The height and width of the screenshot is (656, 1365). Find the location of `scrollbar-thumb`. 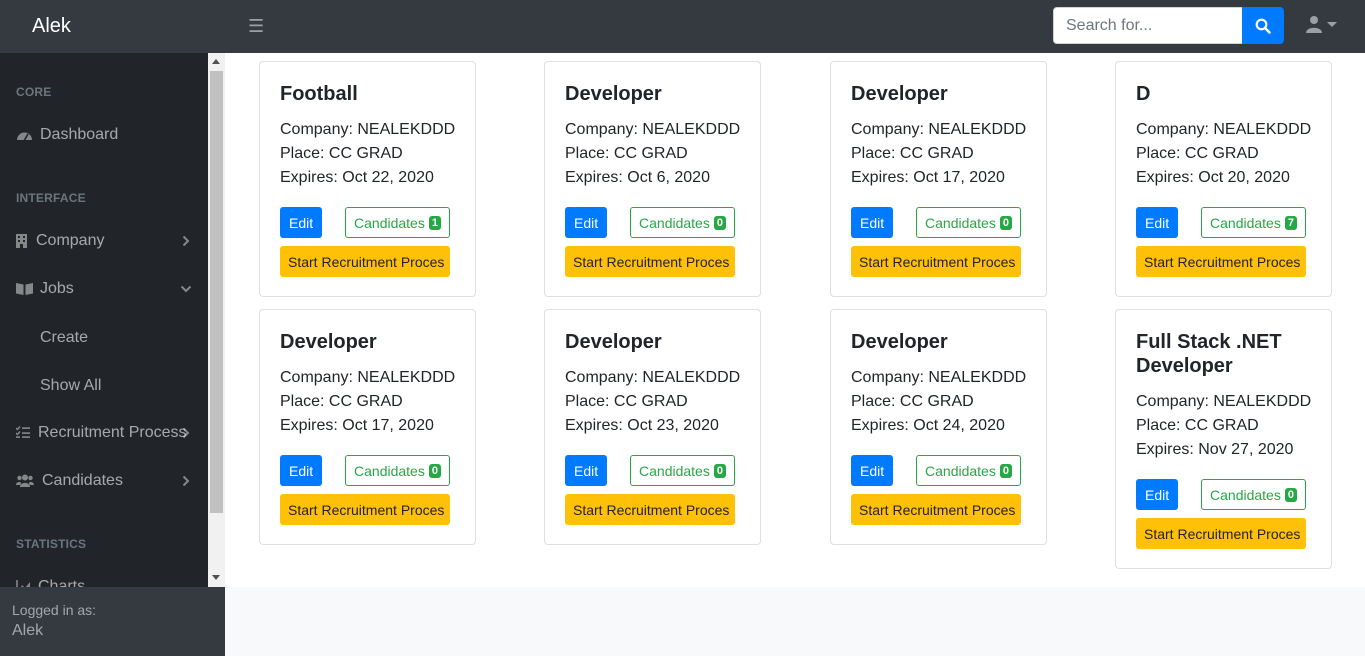

scrollbar-thumb is located at coordinates (216, 292).